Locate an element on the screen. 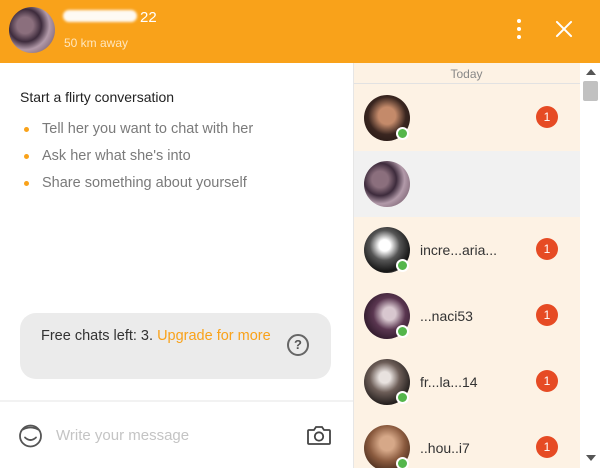 The image size is (600, 468). conversation-item is located at coordinates (467, 184).